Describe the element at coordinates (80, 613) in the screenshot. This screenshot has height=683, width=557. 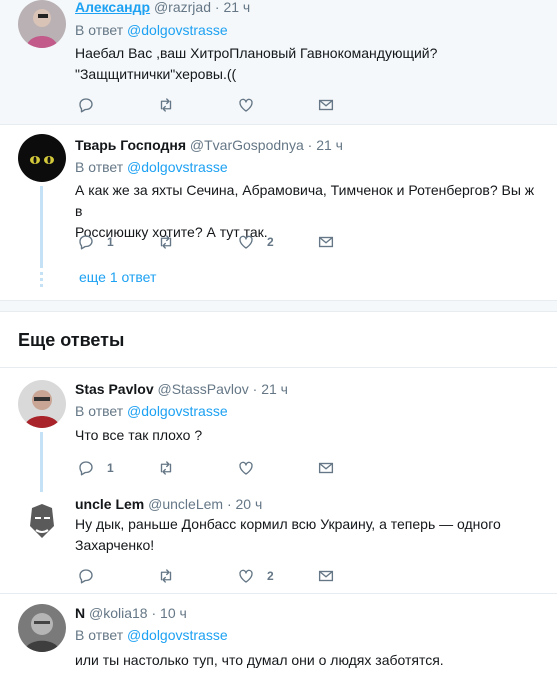
I see `author-name: N` at that location.